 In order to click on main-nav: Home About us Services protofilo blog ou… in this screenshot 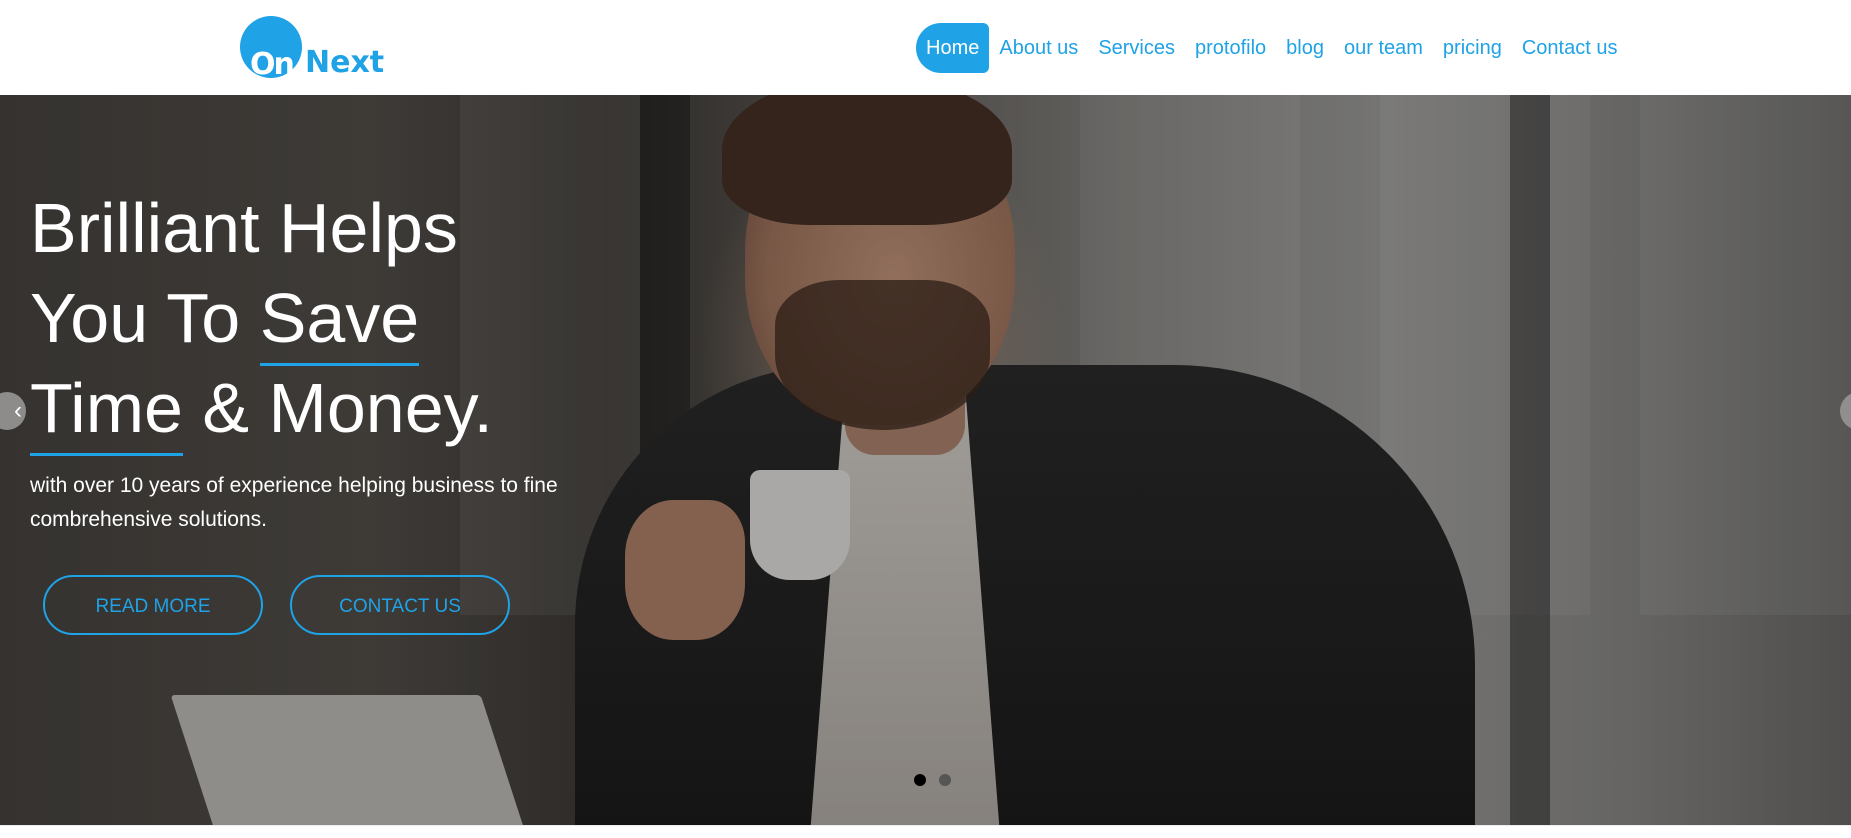, I will do `click(1271, 48)`.